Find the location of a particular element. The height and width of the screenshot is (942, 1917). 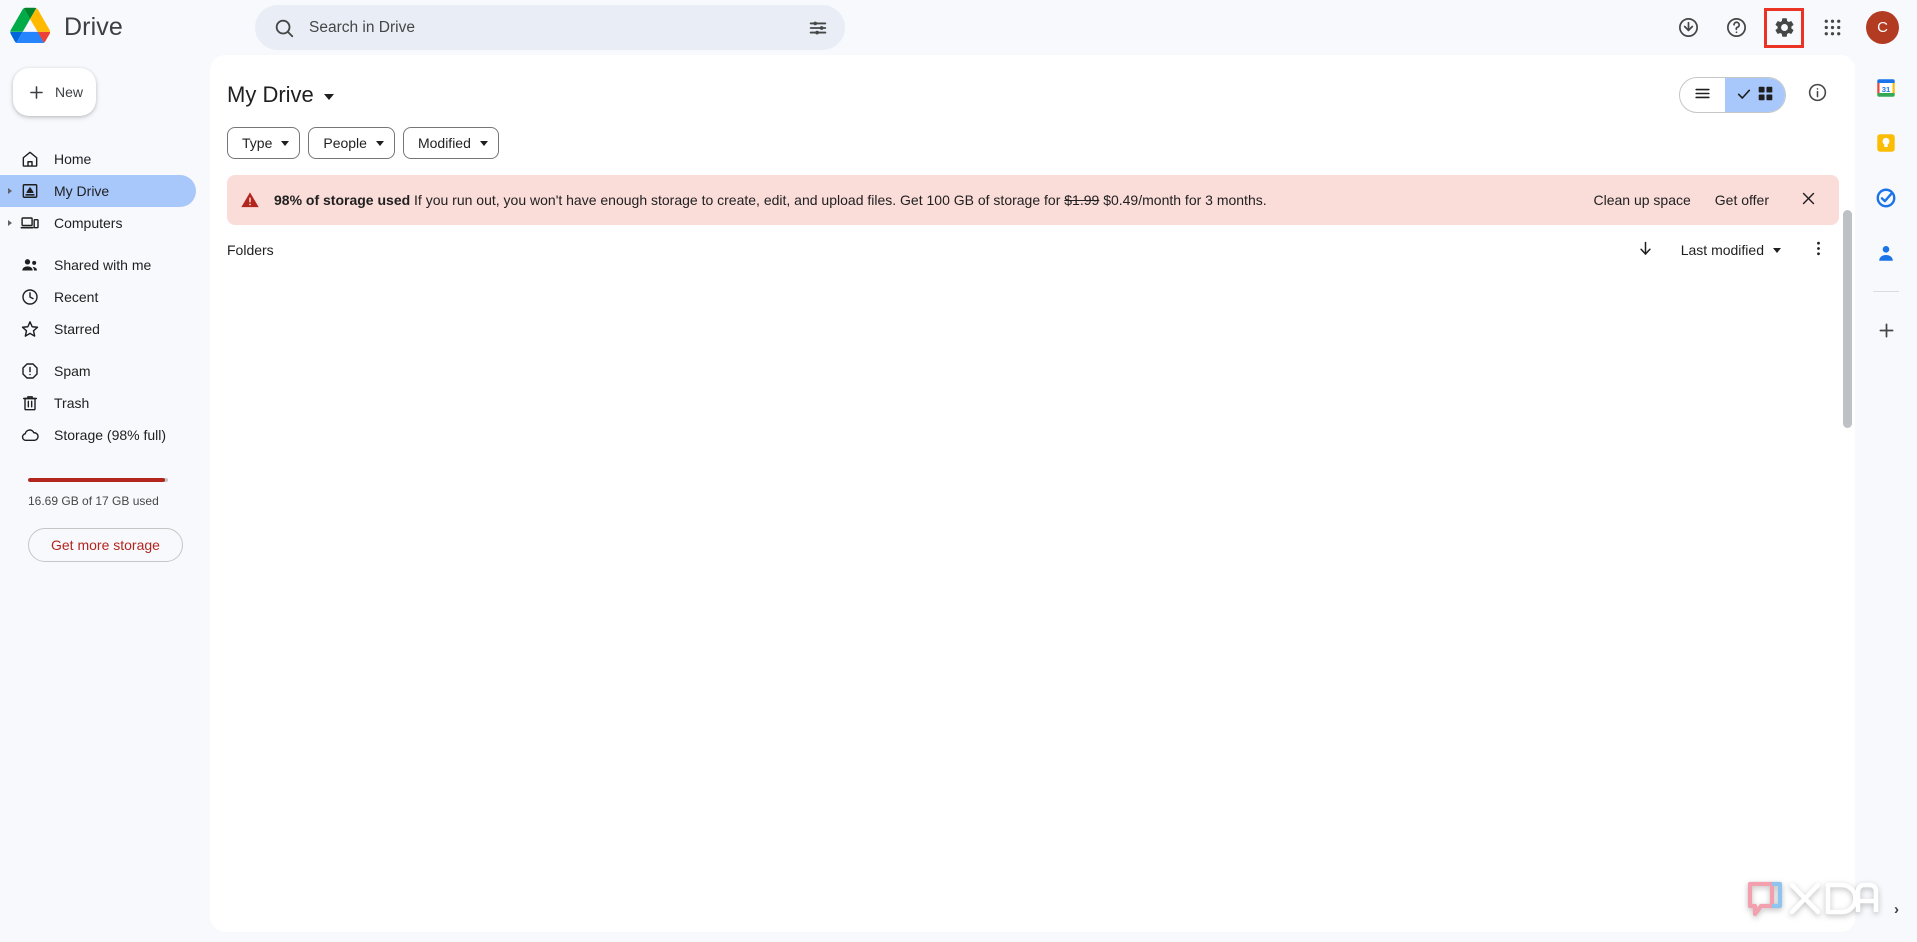

sidebar-item-storage: Storage (98% full) is located at coordinates (98, 435).